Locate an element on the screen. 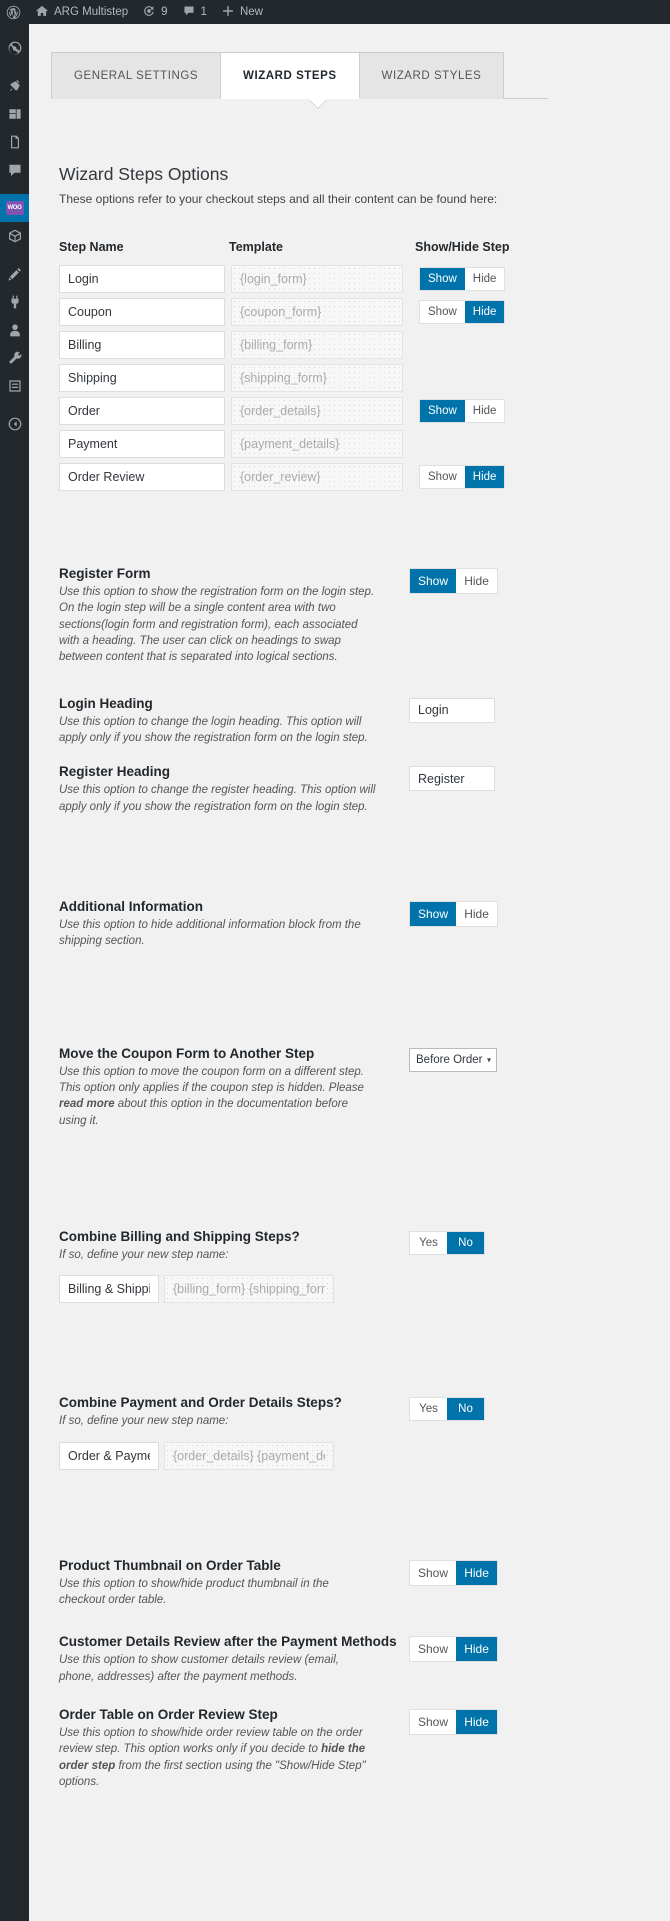 Image resolution: width=670 pixels, height=1921 pixels. combine-billing-shipping-yes-button: Yes is located at coordinates (428, 1242).